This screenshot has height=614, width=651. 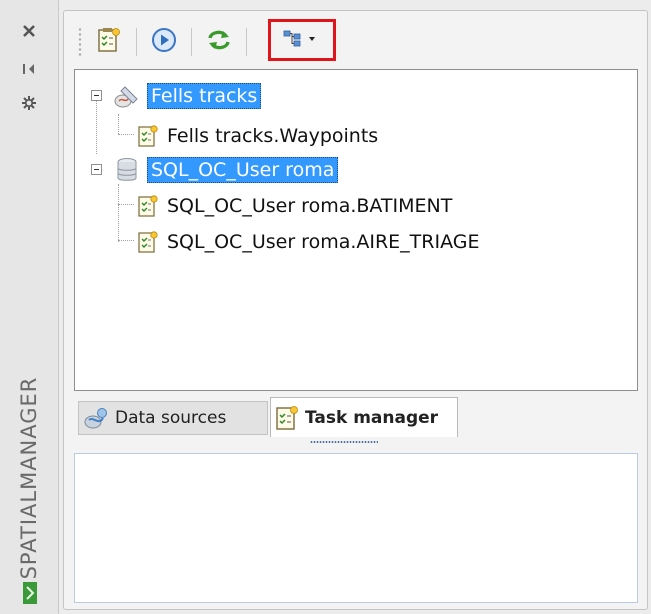 I want to click on task-manager-icon, so click(x=287, y=418).